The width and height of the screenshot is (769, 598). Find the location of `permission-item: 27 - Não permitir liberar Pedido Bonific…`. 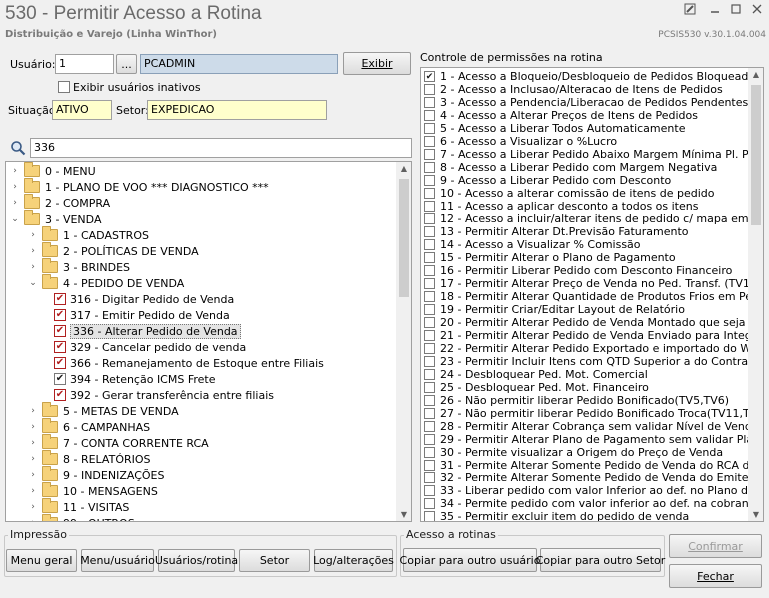

permission-item: 27 - Não permitir liberar Pedido Bonific… is located at coordinates (593, 413).